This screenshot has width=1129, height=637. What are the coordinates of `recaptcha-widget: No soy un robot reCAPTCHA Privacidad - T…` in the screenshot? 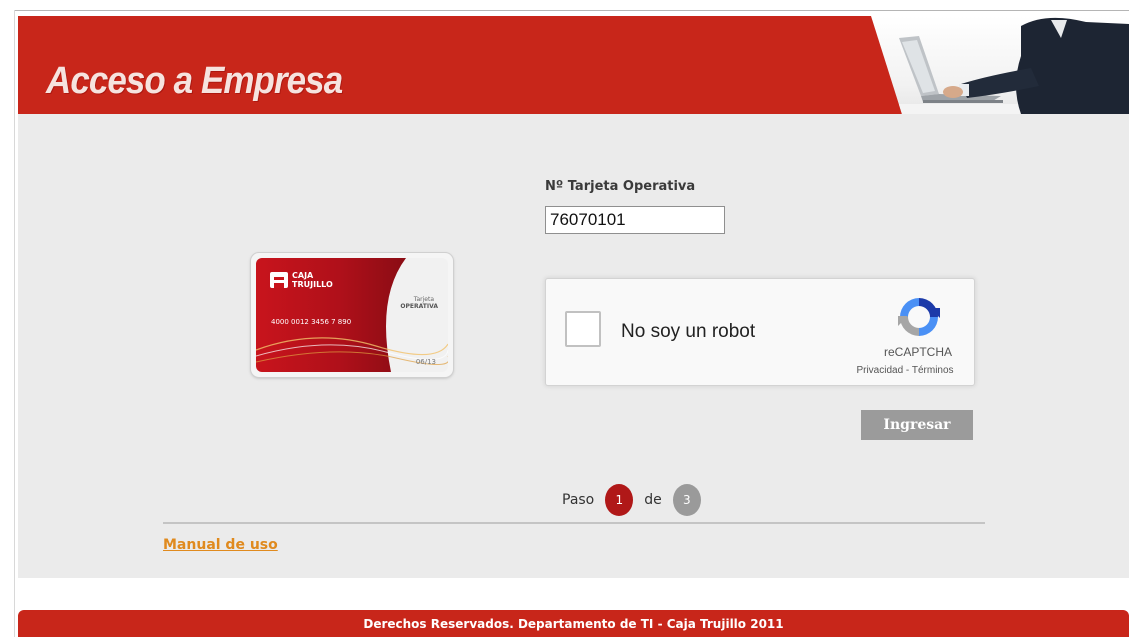 It's located at (760, 332).